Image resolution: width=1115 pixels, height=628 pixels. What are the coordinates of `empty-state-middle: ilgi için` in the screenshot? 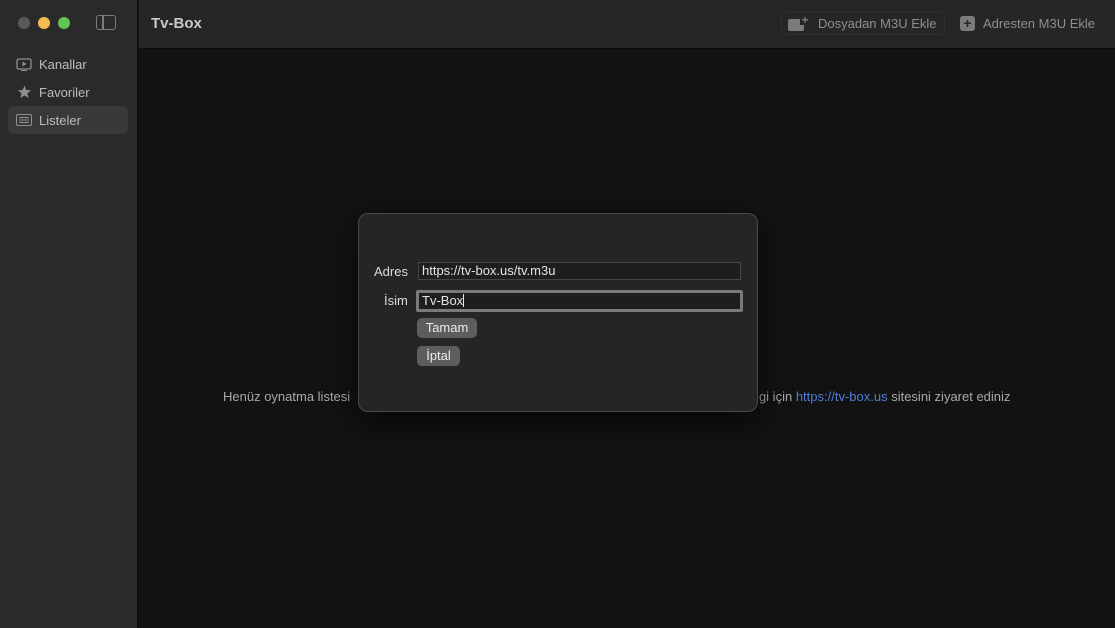 It's located at (773, 396).